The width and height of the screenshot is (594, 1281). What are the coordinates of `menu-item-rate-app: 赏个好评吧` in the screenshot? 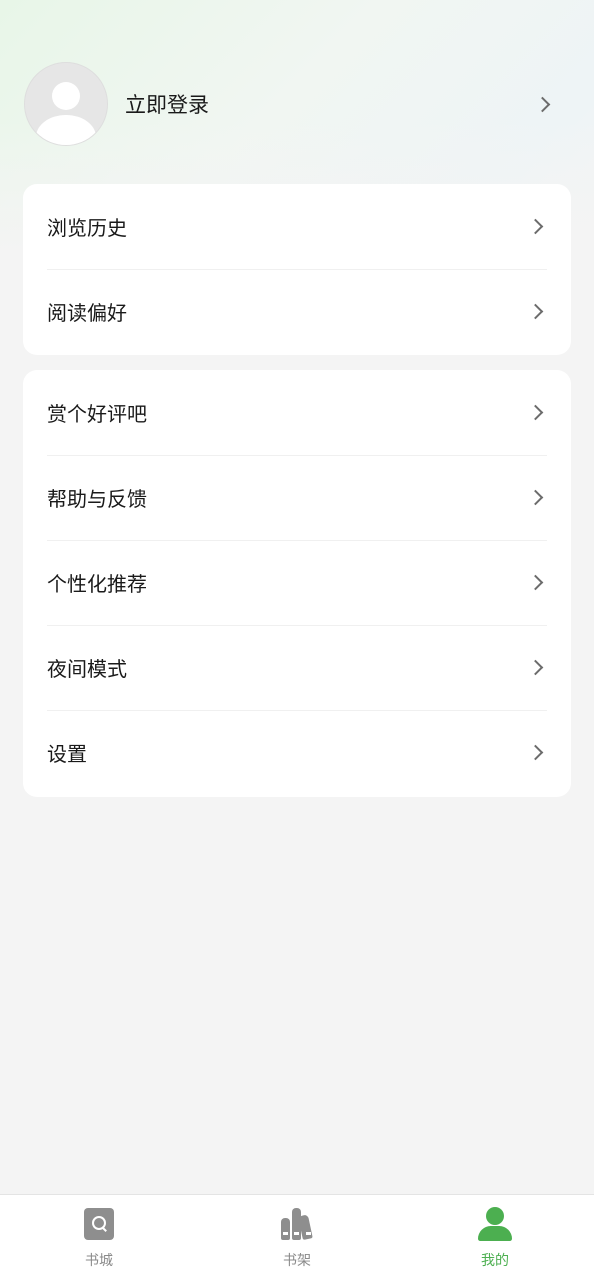 It's located at (297, 412).